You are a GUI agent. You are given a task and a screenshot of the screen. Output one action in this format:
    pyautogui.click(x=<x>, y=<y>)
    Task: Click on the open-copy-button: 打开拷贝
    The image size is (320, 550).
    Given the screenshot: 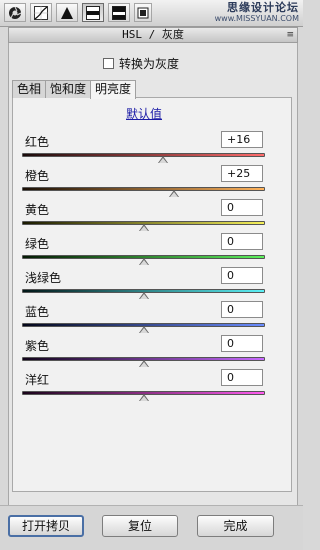 What is the action you would take?
    pyautogui.click(x=46, y=526)
    